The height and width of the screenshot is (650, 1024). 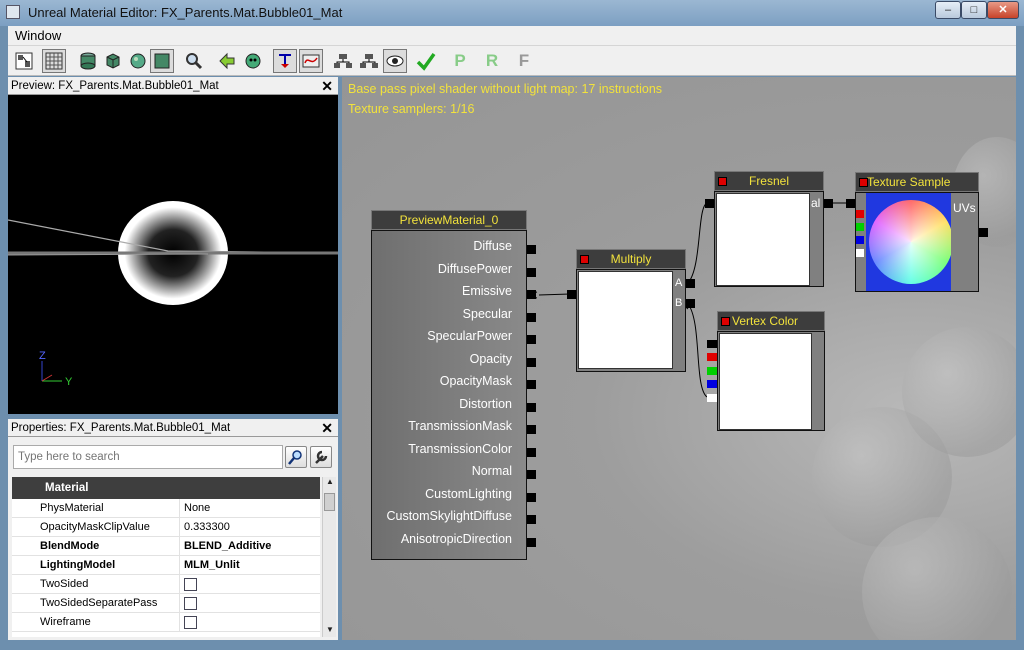 I want to click on property-row: PhysMaterial None, so click(x=166, y=508).